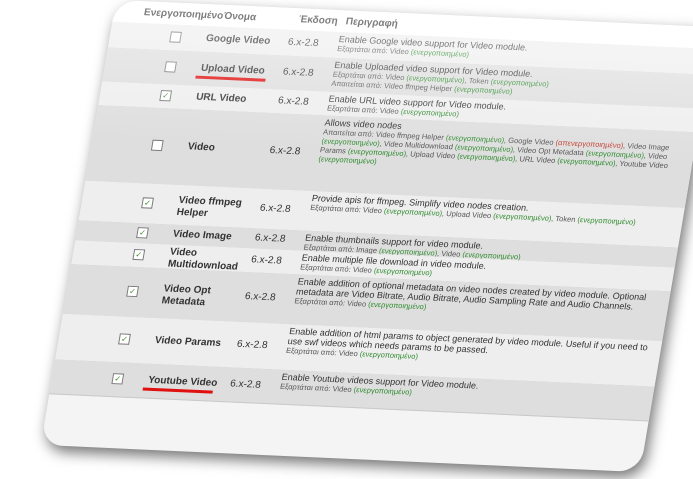 This screenshot has height=479, width=693. I want to click on header-name: Όνομα, so click(239, 17).